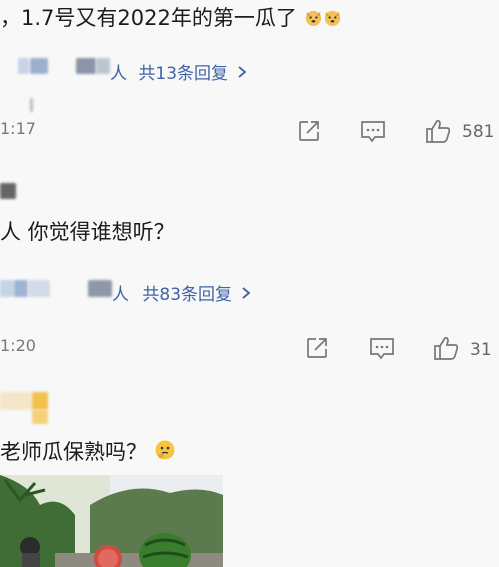 The height and width of the screenshot is (567, 499). What do you see at coordinates (481, 350) in the screenshot?
I see `like-count: 31` at bounding box center [481, 350].